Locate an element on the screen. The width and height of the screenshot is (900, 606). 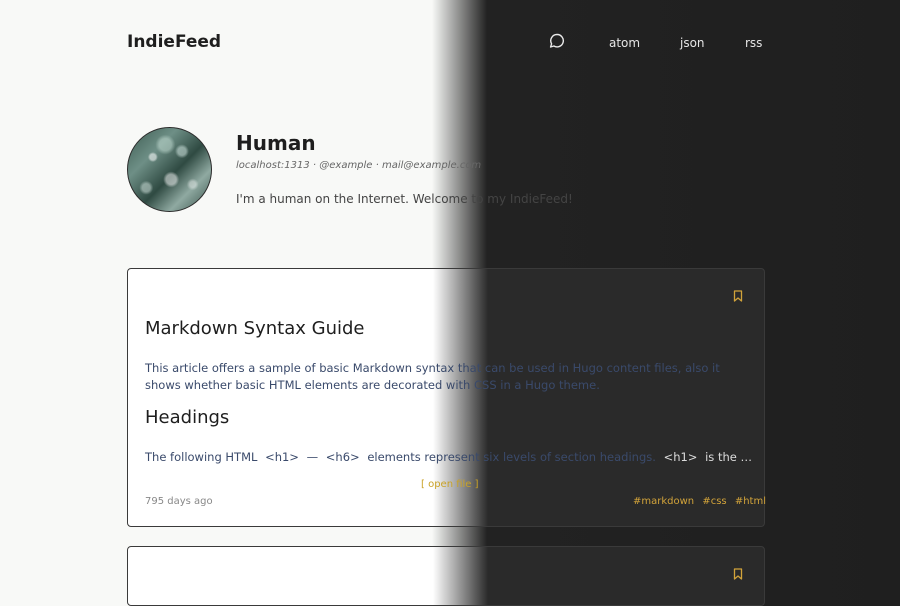
tag-css: #css is located at coordinates (714, 501).